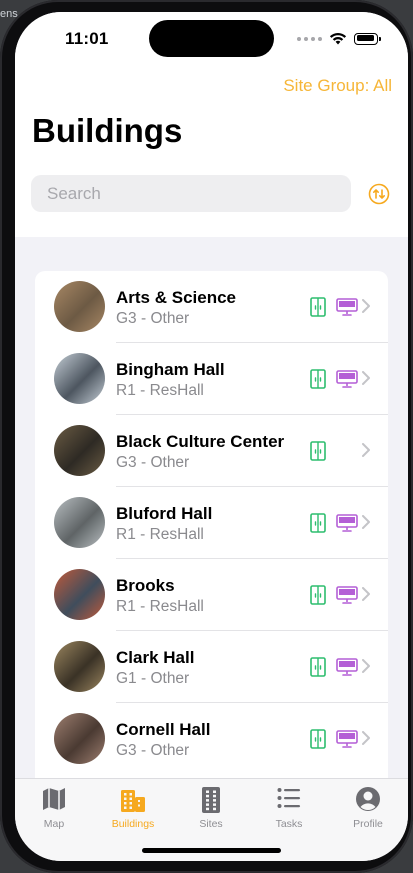  What do you see at coordinates (155, 657) in the screenshot?
I see `building-name: Clark Hall` at bounding box center [155, 657].